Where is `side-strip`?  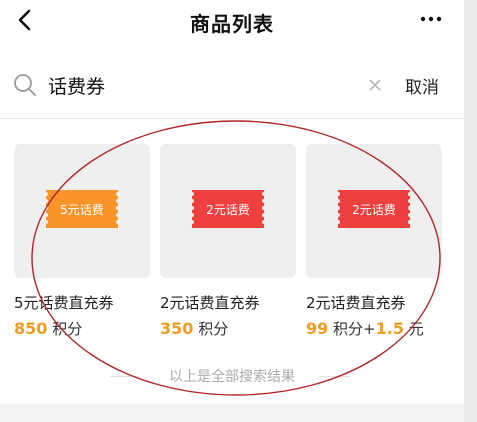 side-strip is located at coordinates (470, 211).